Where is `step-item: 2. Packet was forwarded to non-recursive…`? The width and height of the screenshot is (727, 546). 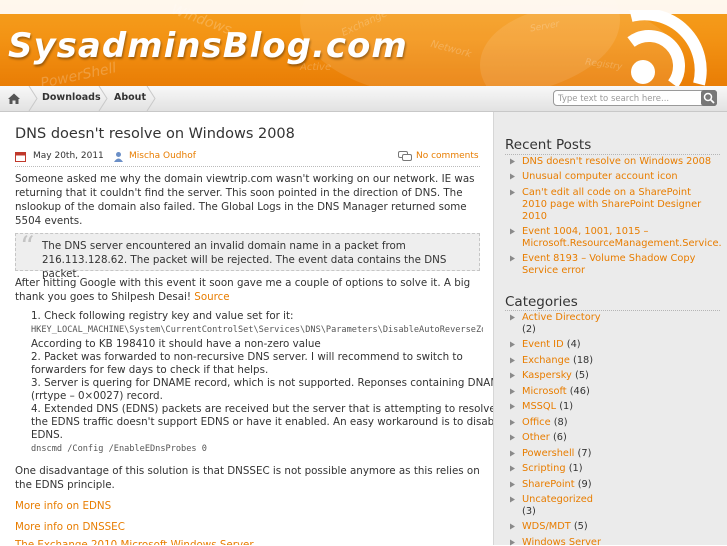
step-item: 2. Packet was forwarded to non-recursive… is located at coordinates (247, 357).